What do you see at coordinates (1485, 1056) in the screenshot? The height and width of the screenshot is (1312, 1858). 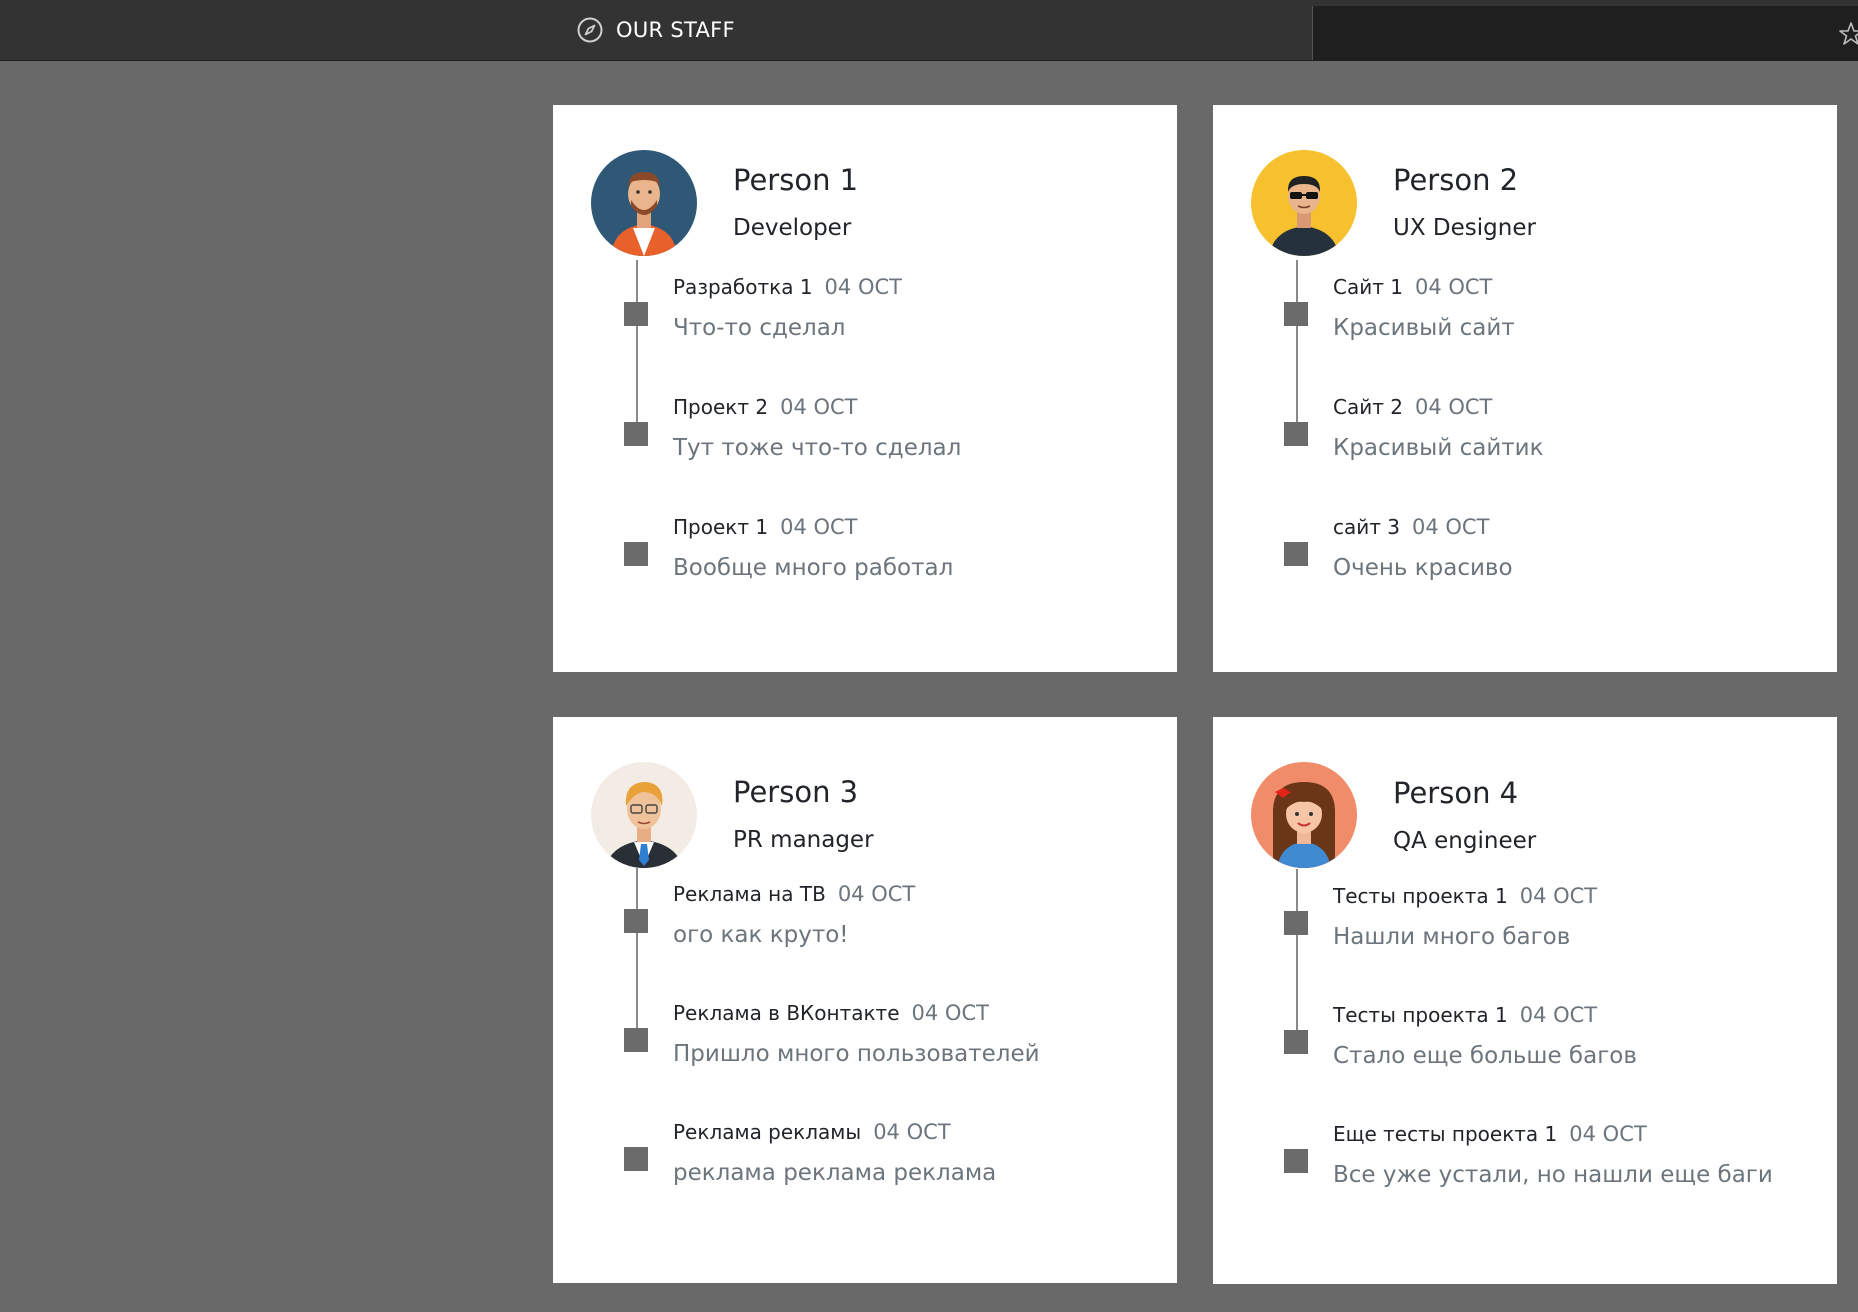 I see `entry-text: Стало еще больше багов` at bounding box center [1485, 1056].